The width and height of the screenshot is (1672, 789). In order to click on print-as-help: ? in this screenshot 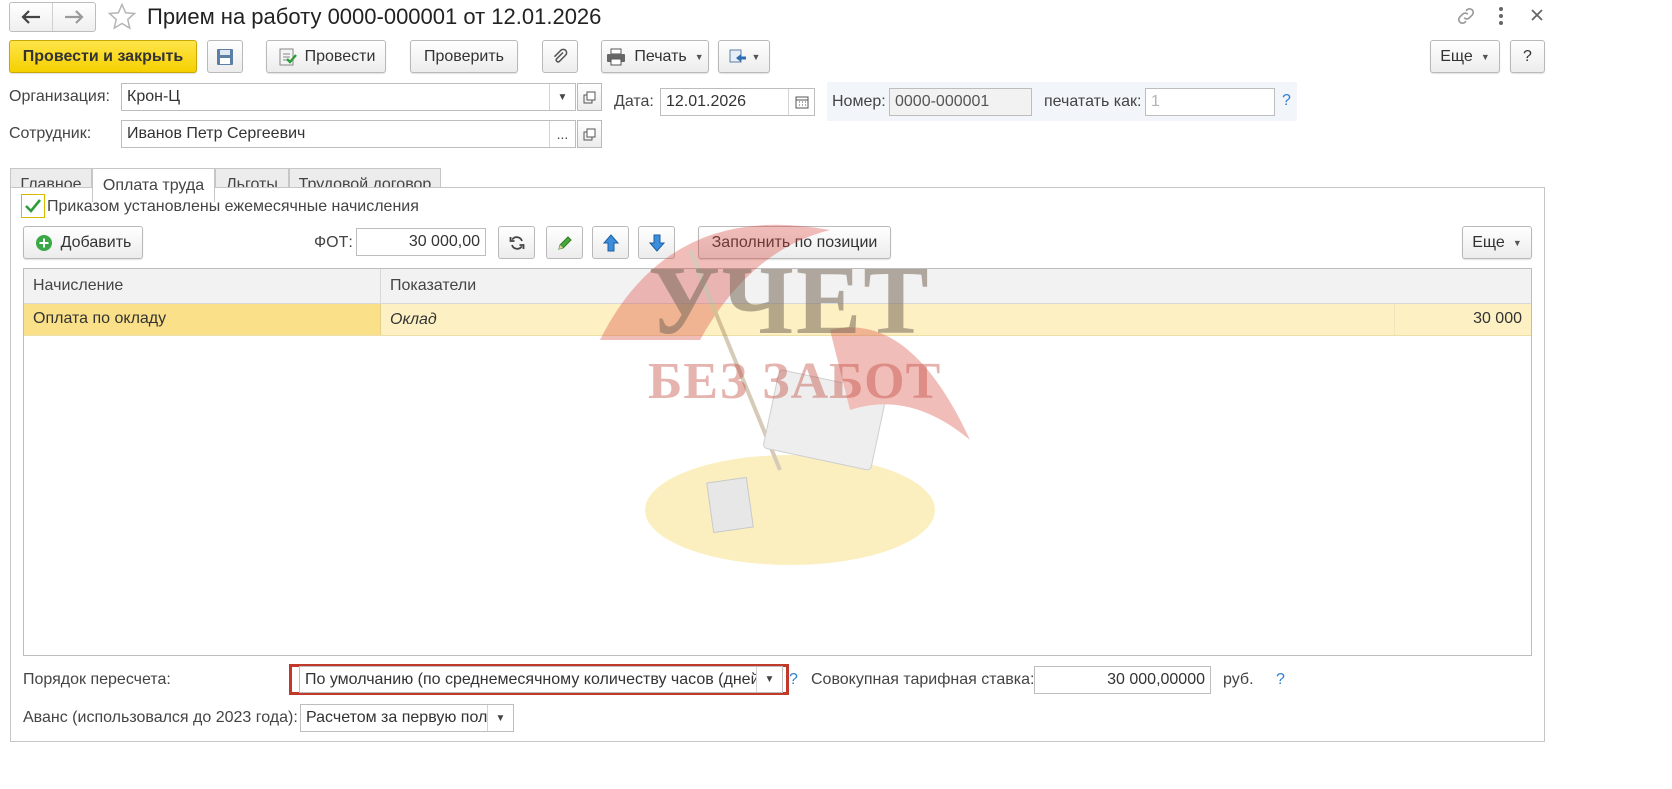, I will do `click(1286, 101)`.